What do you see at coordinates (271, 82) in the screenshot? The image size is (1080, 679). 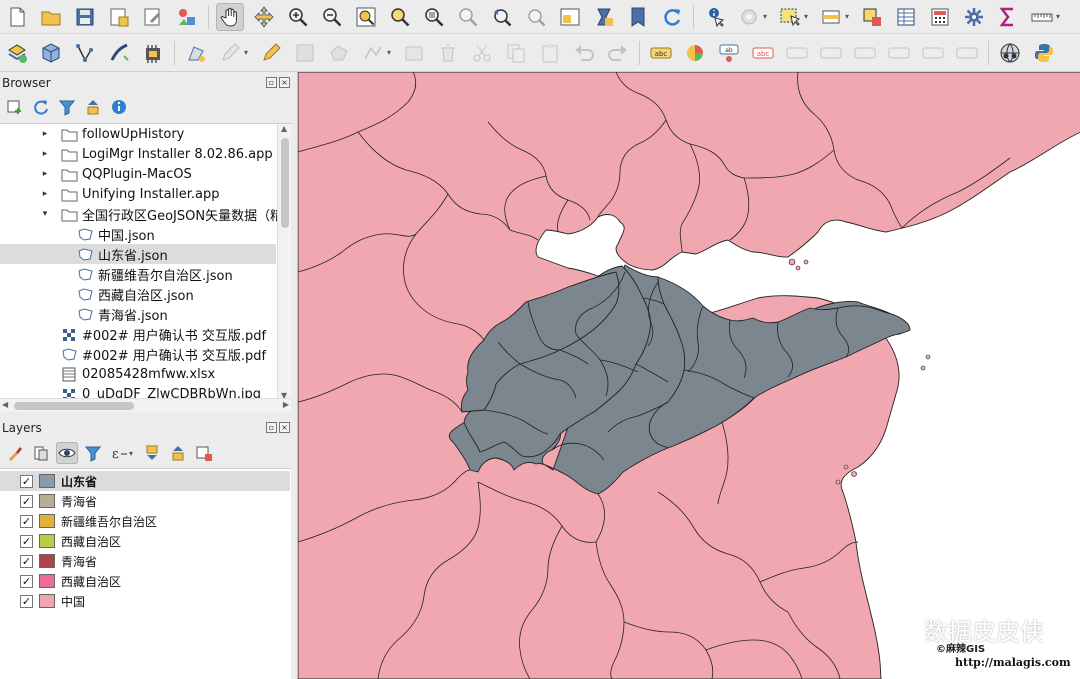 I see `float-panel-icon: ▫` at bounding box center [271, 82].